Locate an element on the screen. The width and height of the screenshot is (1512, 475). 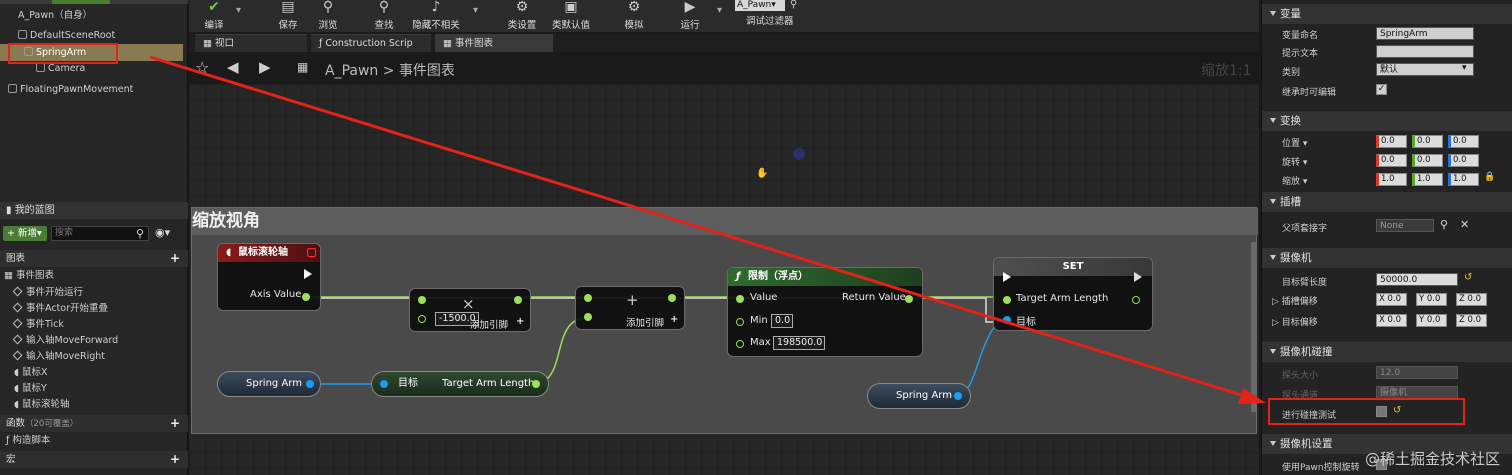
annotation-arrow-head is located at coordinates (1252, 396).